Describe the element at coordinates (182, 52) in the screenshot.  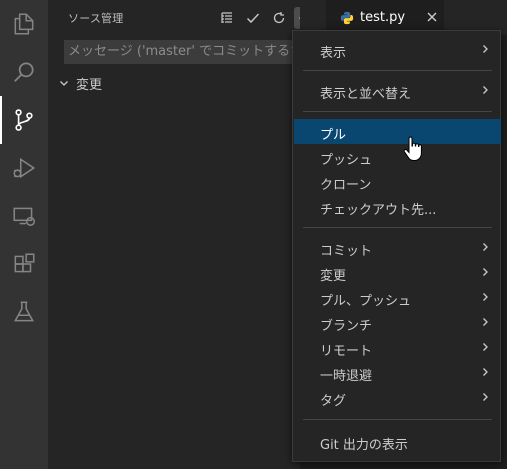
I see `commit-message-input: メッセージ ('master' でコミットするた` at that location.